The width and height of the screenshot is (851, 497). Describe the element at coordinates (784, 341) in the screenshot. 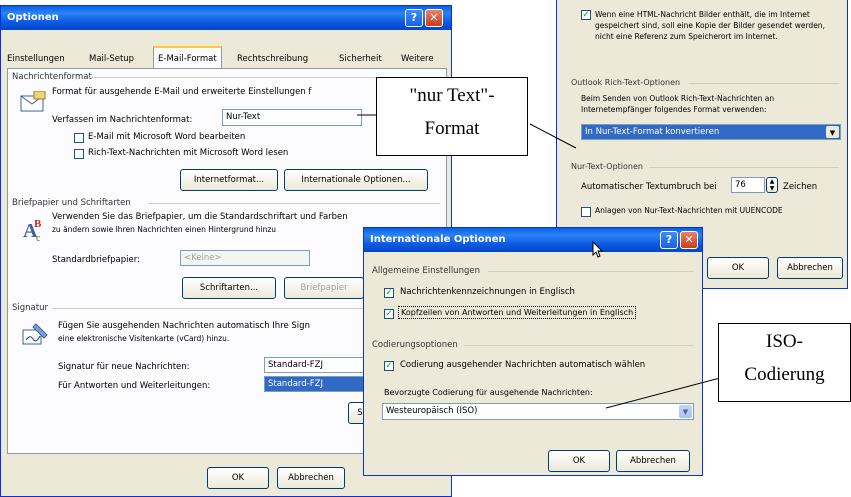

I see `callout-iso-line-1: ISO-` at that location.